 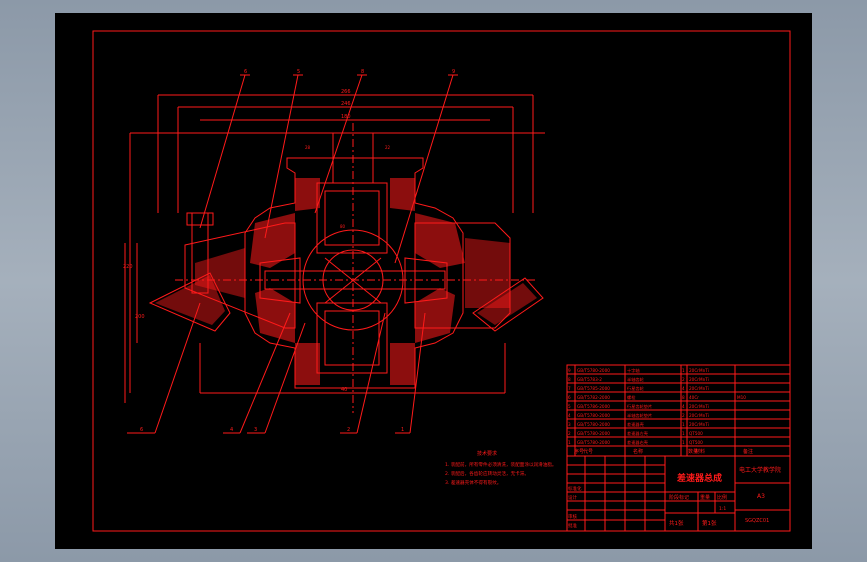 I want to click on bom-cell: 十字轴, so click(x=633, y=370).